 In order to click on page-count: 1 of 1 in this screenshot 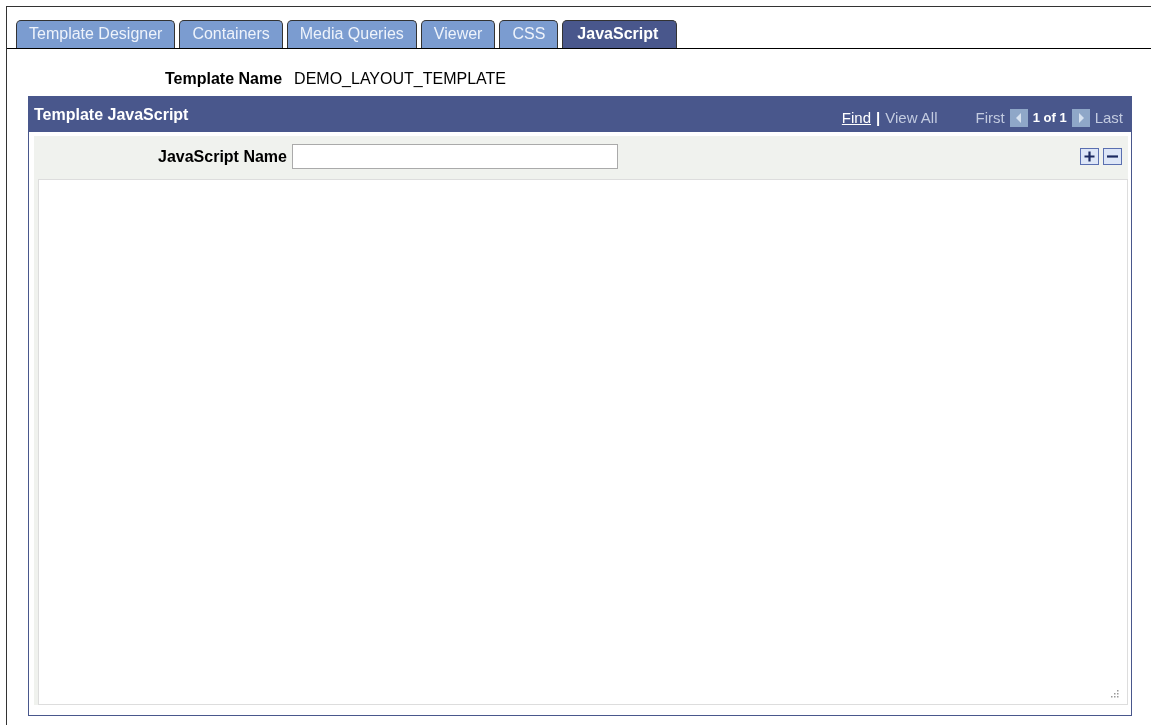, I will do `click(1049, 117)`.